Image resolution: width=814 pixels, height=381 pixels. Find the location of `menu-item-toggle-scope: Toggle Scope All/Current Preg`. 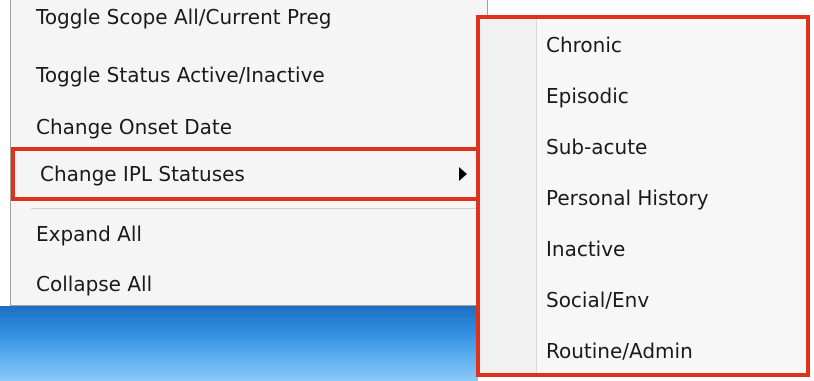

menu-item-toggle-scope: Toggle Scope All/Current Preg is located at coordinates (249, 21).